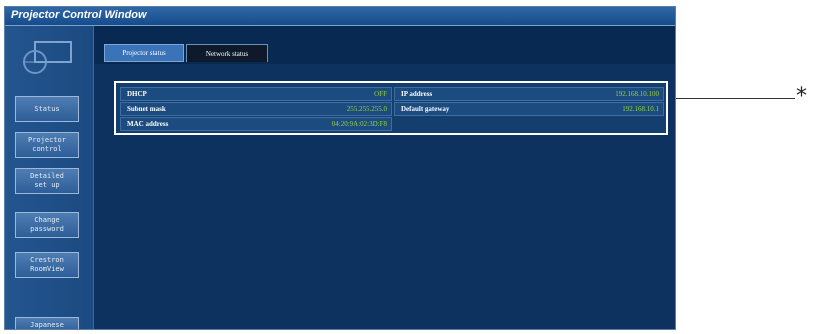  I want to click on ip-address-row: IP address 192.168.10.100, so click(529, 94).